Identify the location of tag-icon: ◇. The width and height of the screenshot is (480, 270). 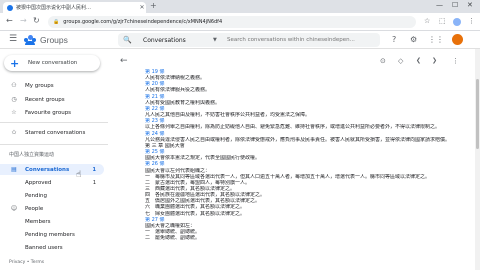
(400, 61).